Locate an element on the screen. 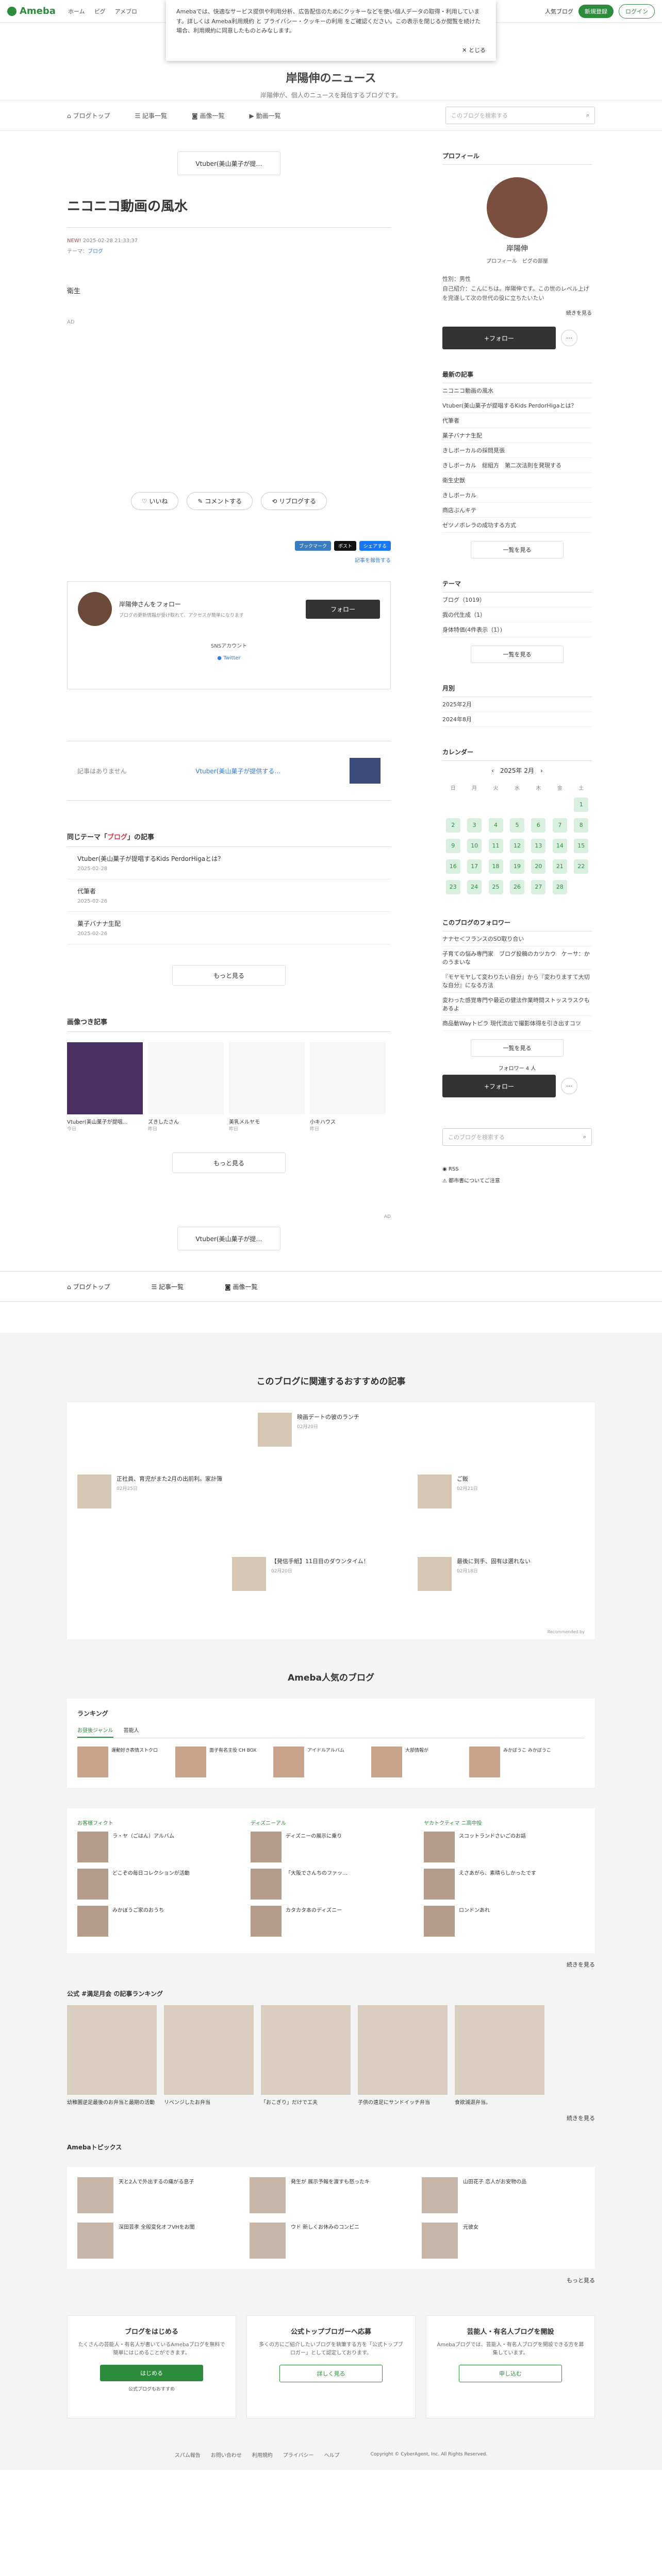  topics-more-link: もっと見る is located at coordinates (331, 2280).